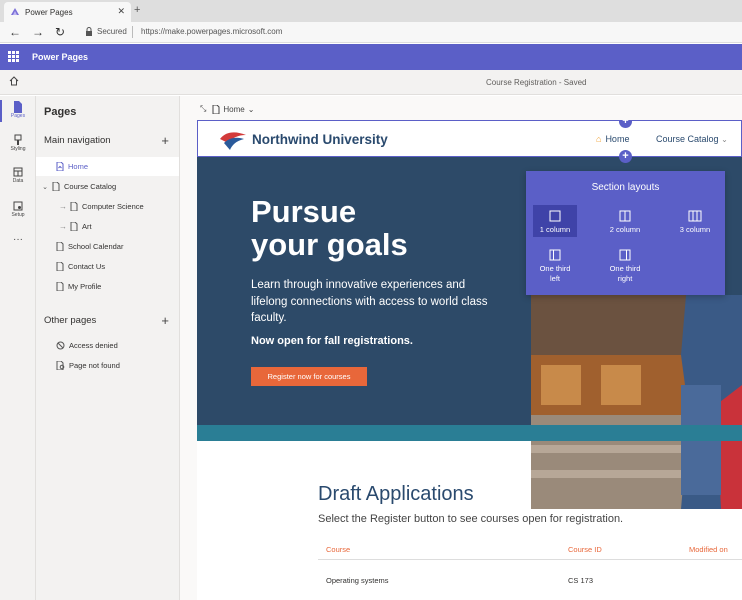 This screenshot has height=600, width=742. I want to click on nav-home: ⌂ Home, so click(612, 139).